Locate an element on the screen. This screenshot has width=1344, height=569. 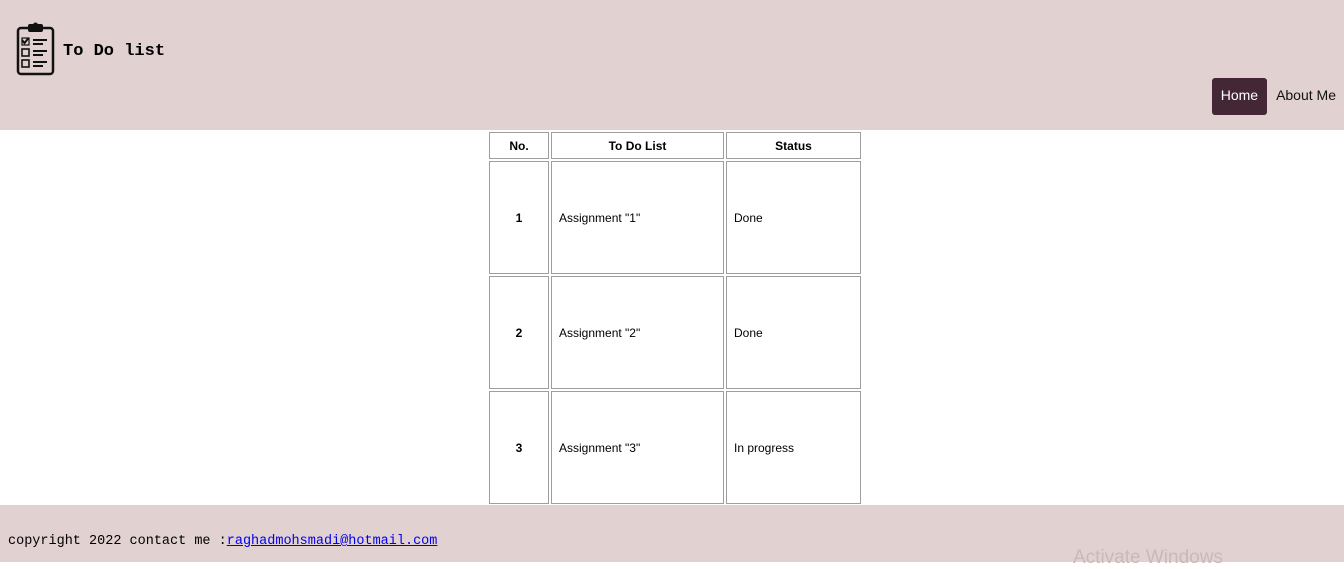
row-number: 1 is located at coordinates (519, 217).